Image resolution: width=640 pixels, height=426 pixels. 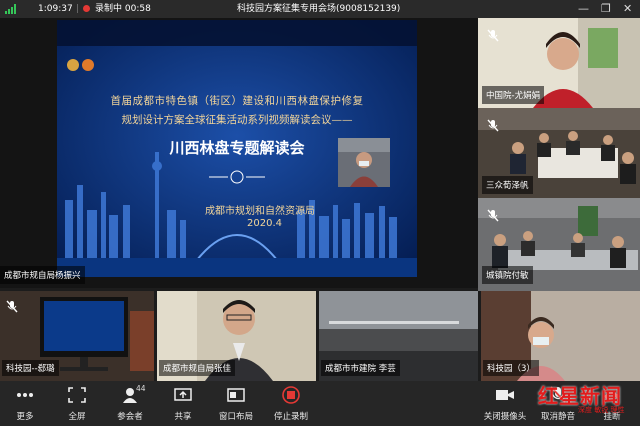 I want to click on slide-organization: 成都市规划和自然资源局, so click(x=260, y=211).